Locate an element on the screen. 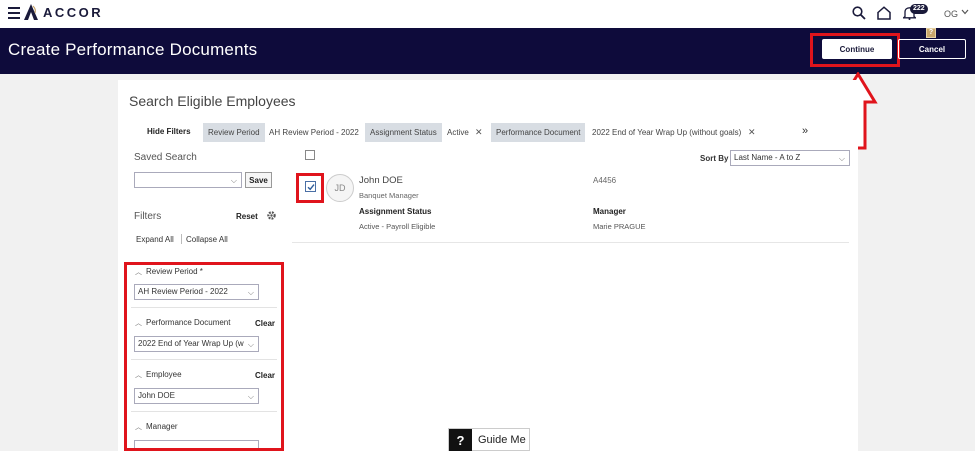  home-icon is located at coordinates (884, 13).